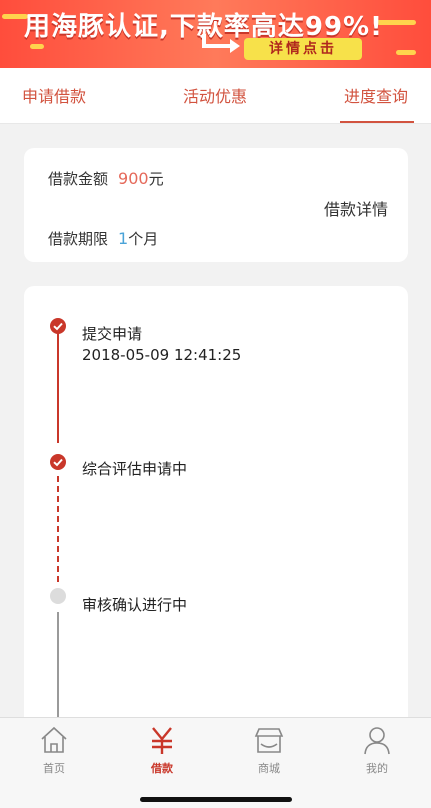  Describe the element at coordinates (221, 43) in the screenshot. I see `arrow-icon` at that location.